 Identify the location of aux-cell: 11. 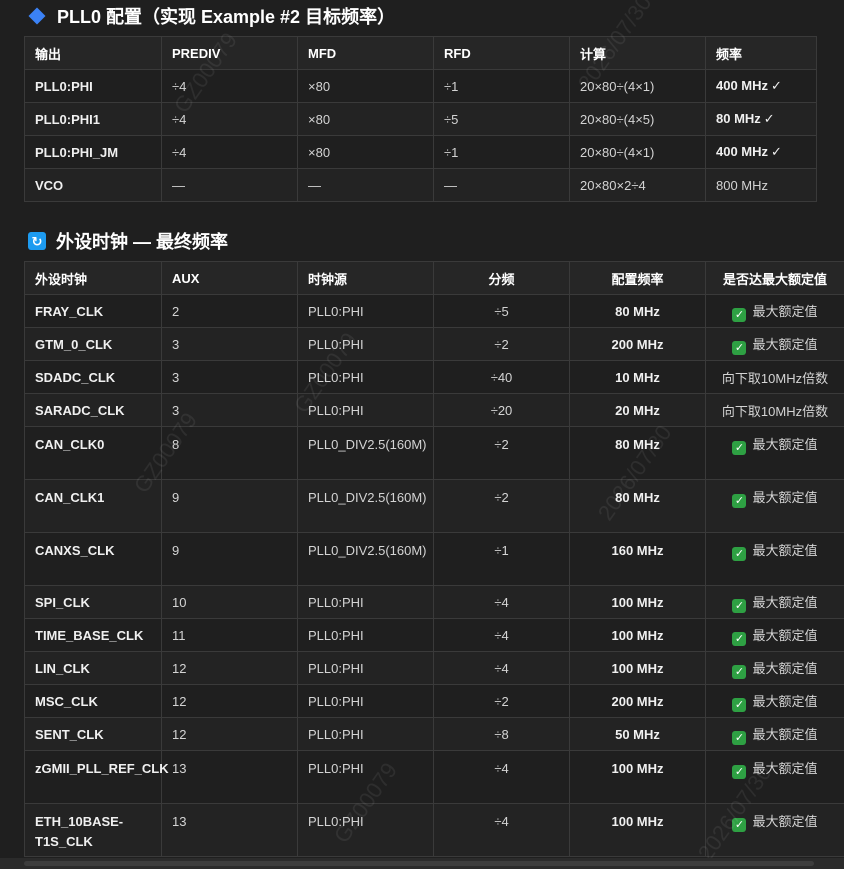
(229, 635).